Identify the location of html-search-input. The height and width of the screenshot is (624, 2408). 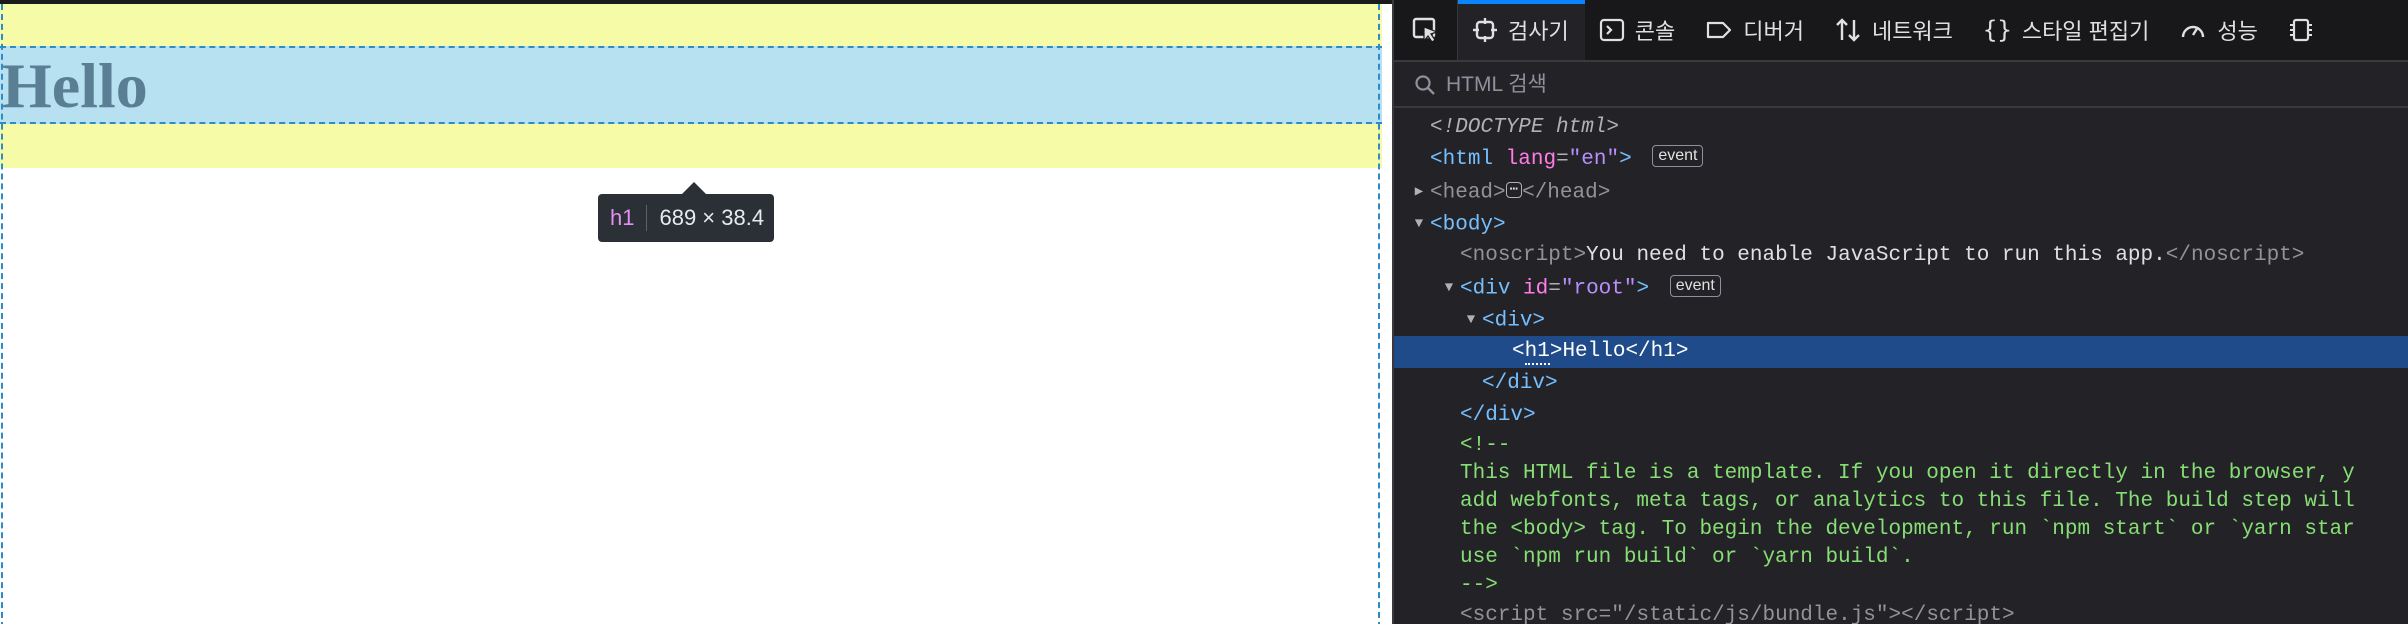
(1744, 85).